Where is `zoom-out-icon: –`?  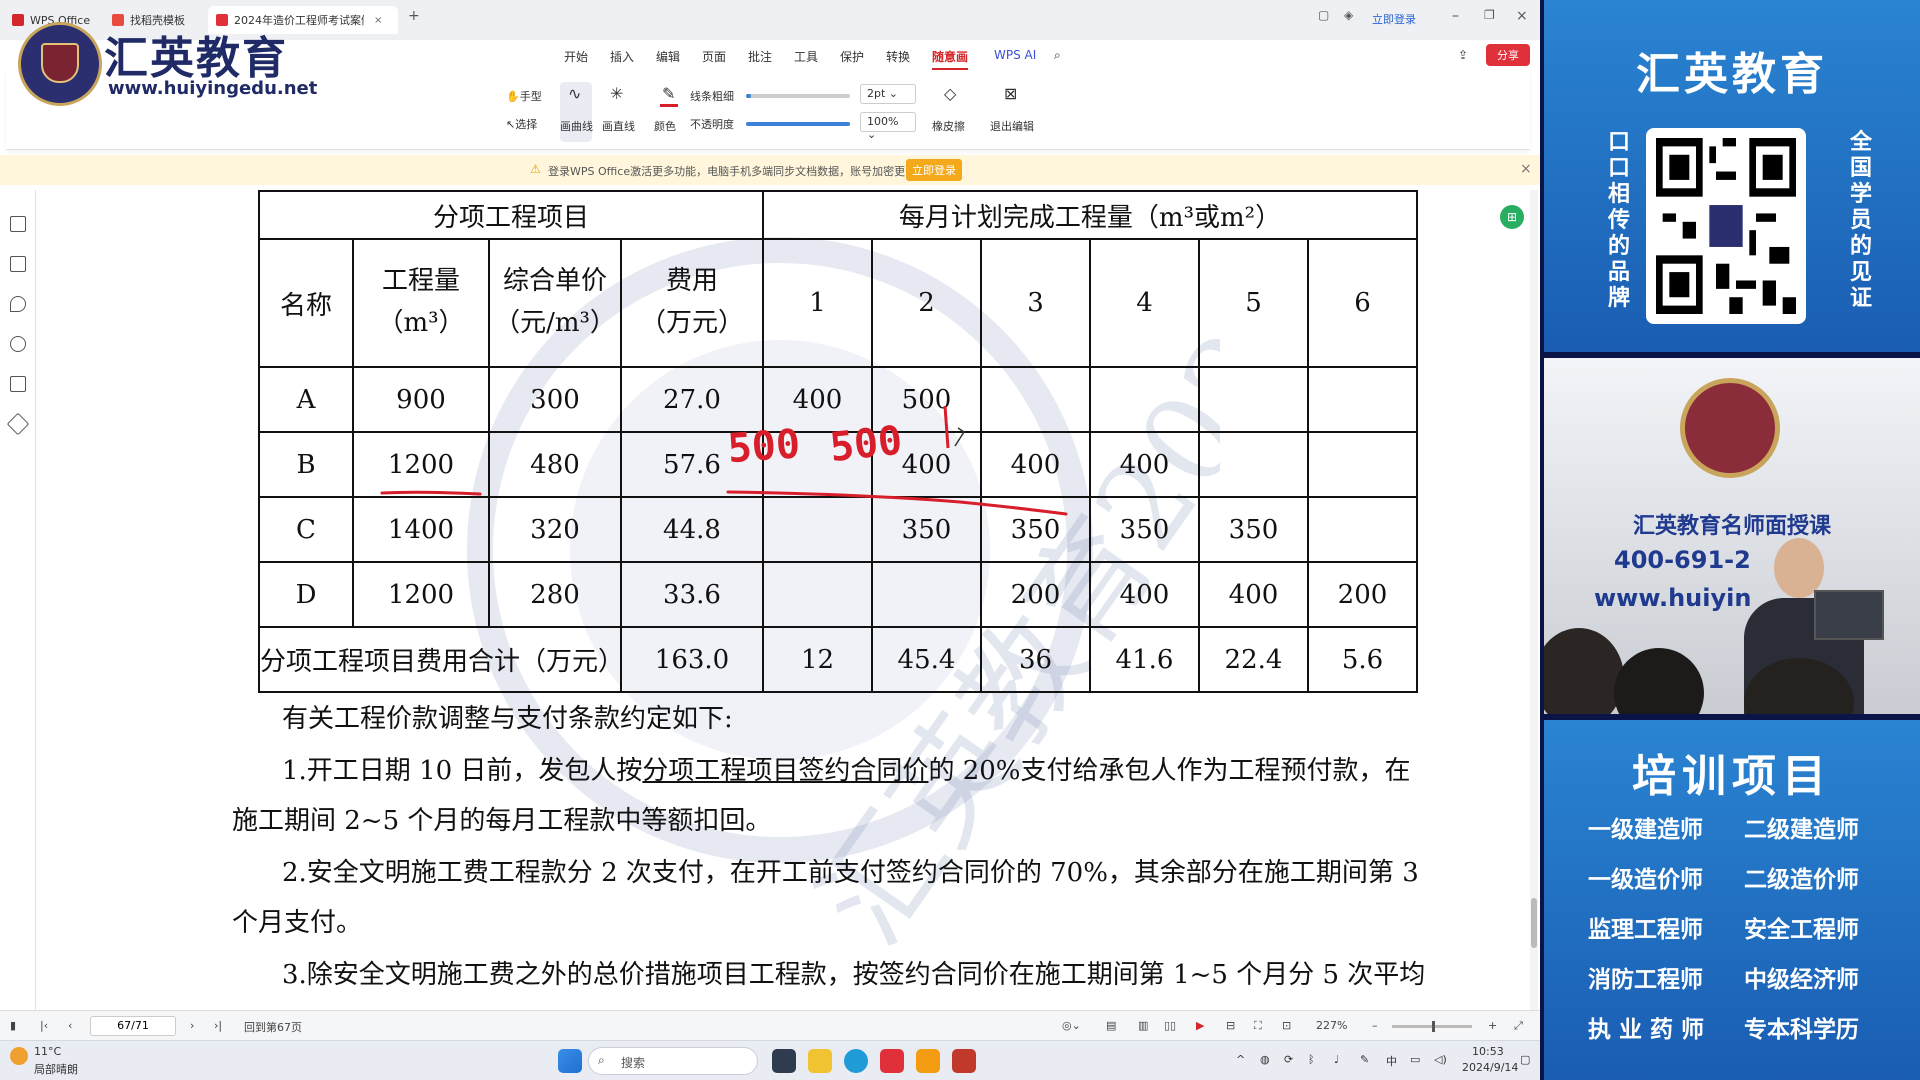 zoom-out-icon: – is located at coordinates (1375, 1025).